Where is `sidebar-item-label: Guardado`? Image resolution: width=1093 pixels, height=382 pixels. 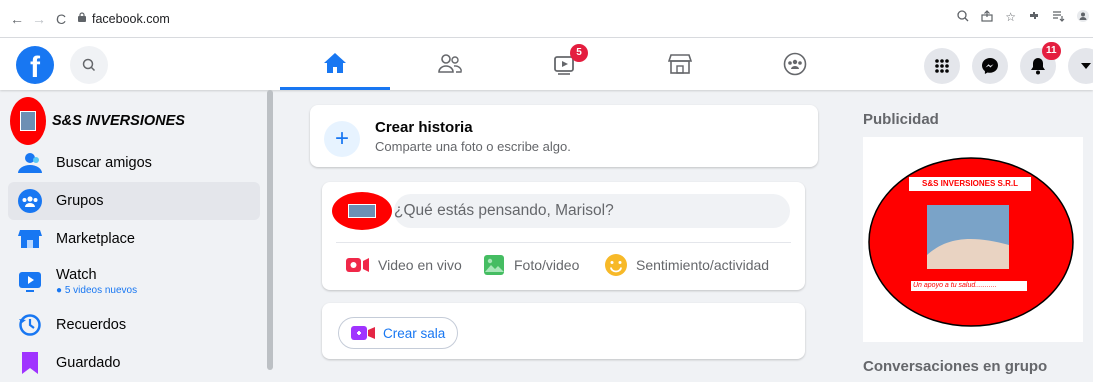
sidebar-item-label: Guardado is located at coordinates (88, 363).